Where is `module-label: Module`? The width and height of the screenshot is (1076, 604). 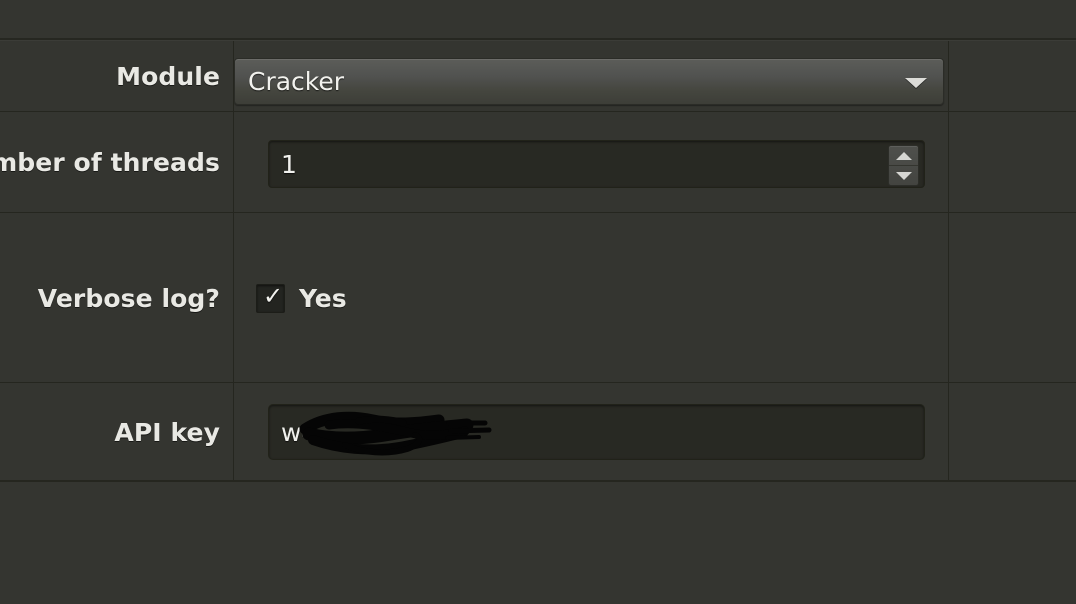 module-label: Module is located at coordinates (168, 76).